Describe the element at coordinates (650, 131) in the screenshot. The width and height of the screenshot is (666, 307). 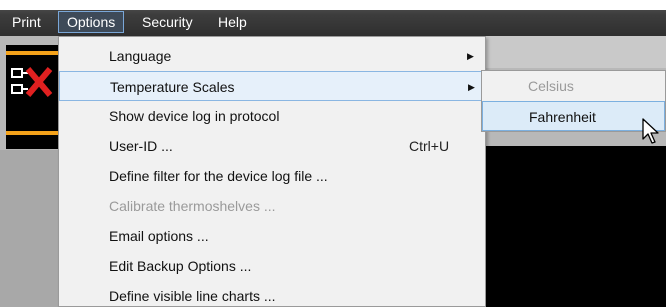
I see `mouse-pointer-icon` at that location.